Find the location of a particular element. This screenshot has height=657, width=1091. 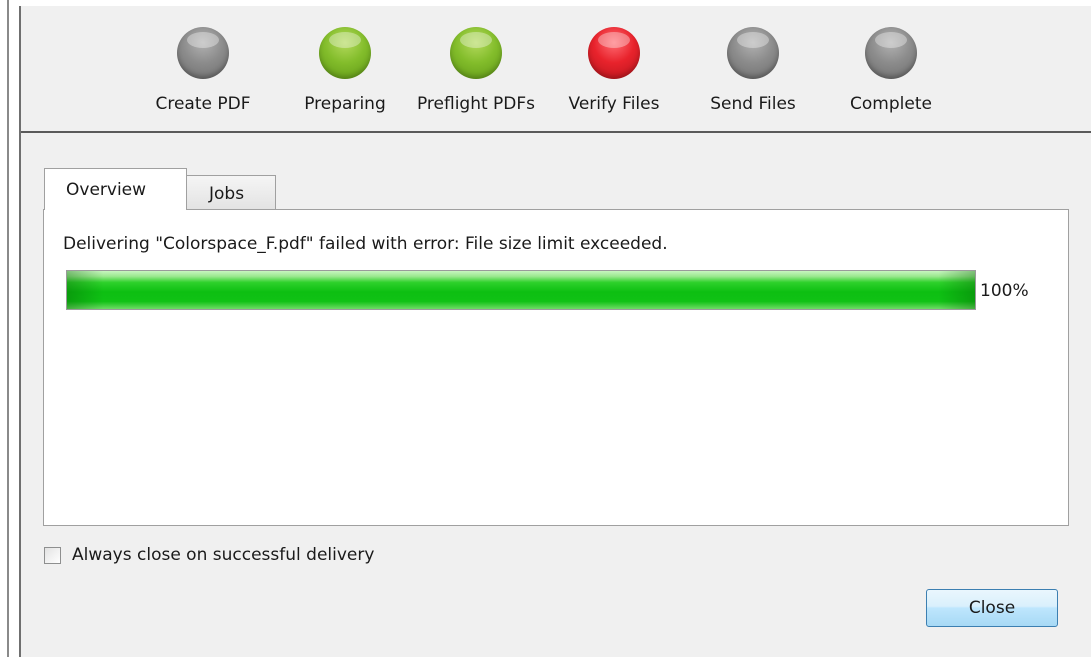

tab-jobs: Jobs is located at coordinates (231, 192).